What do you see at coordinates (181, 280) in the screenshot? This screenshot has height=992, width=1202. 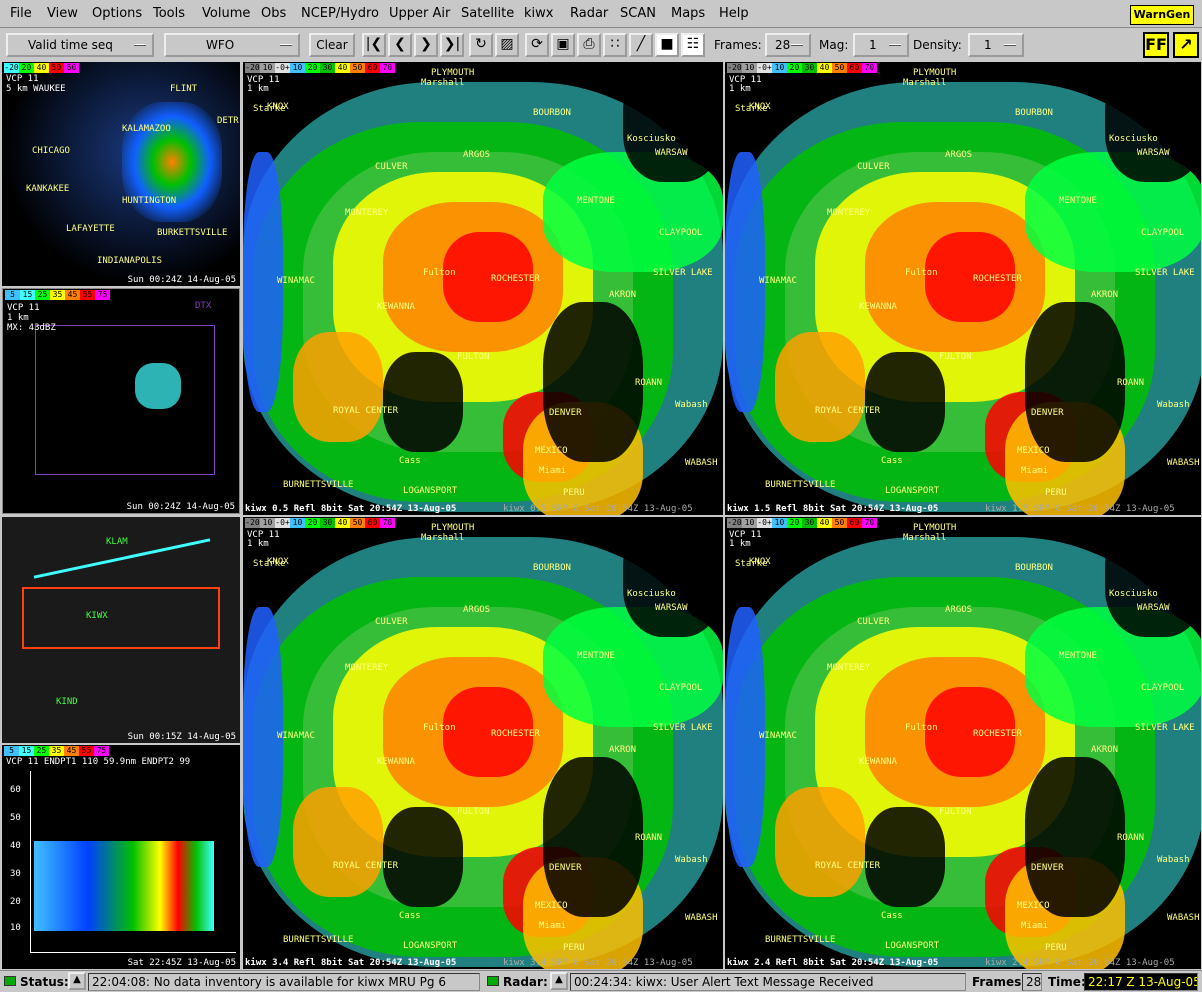 I see `panel-footer: Sun 00:24Z 14-Aug-05` at bounding box center [181, 280].